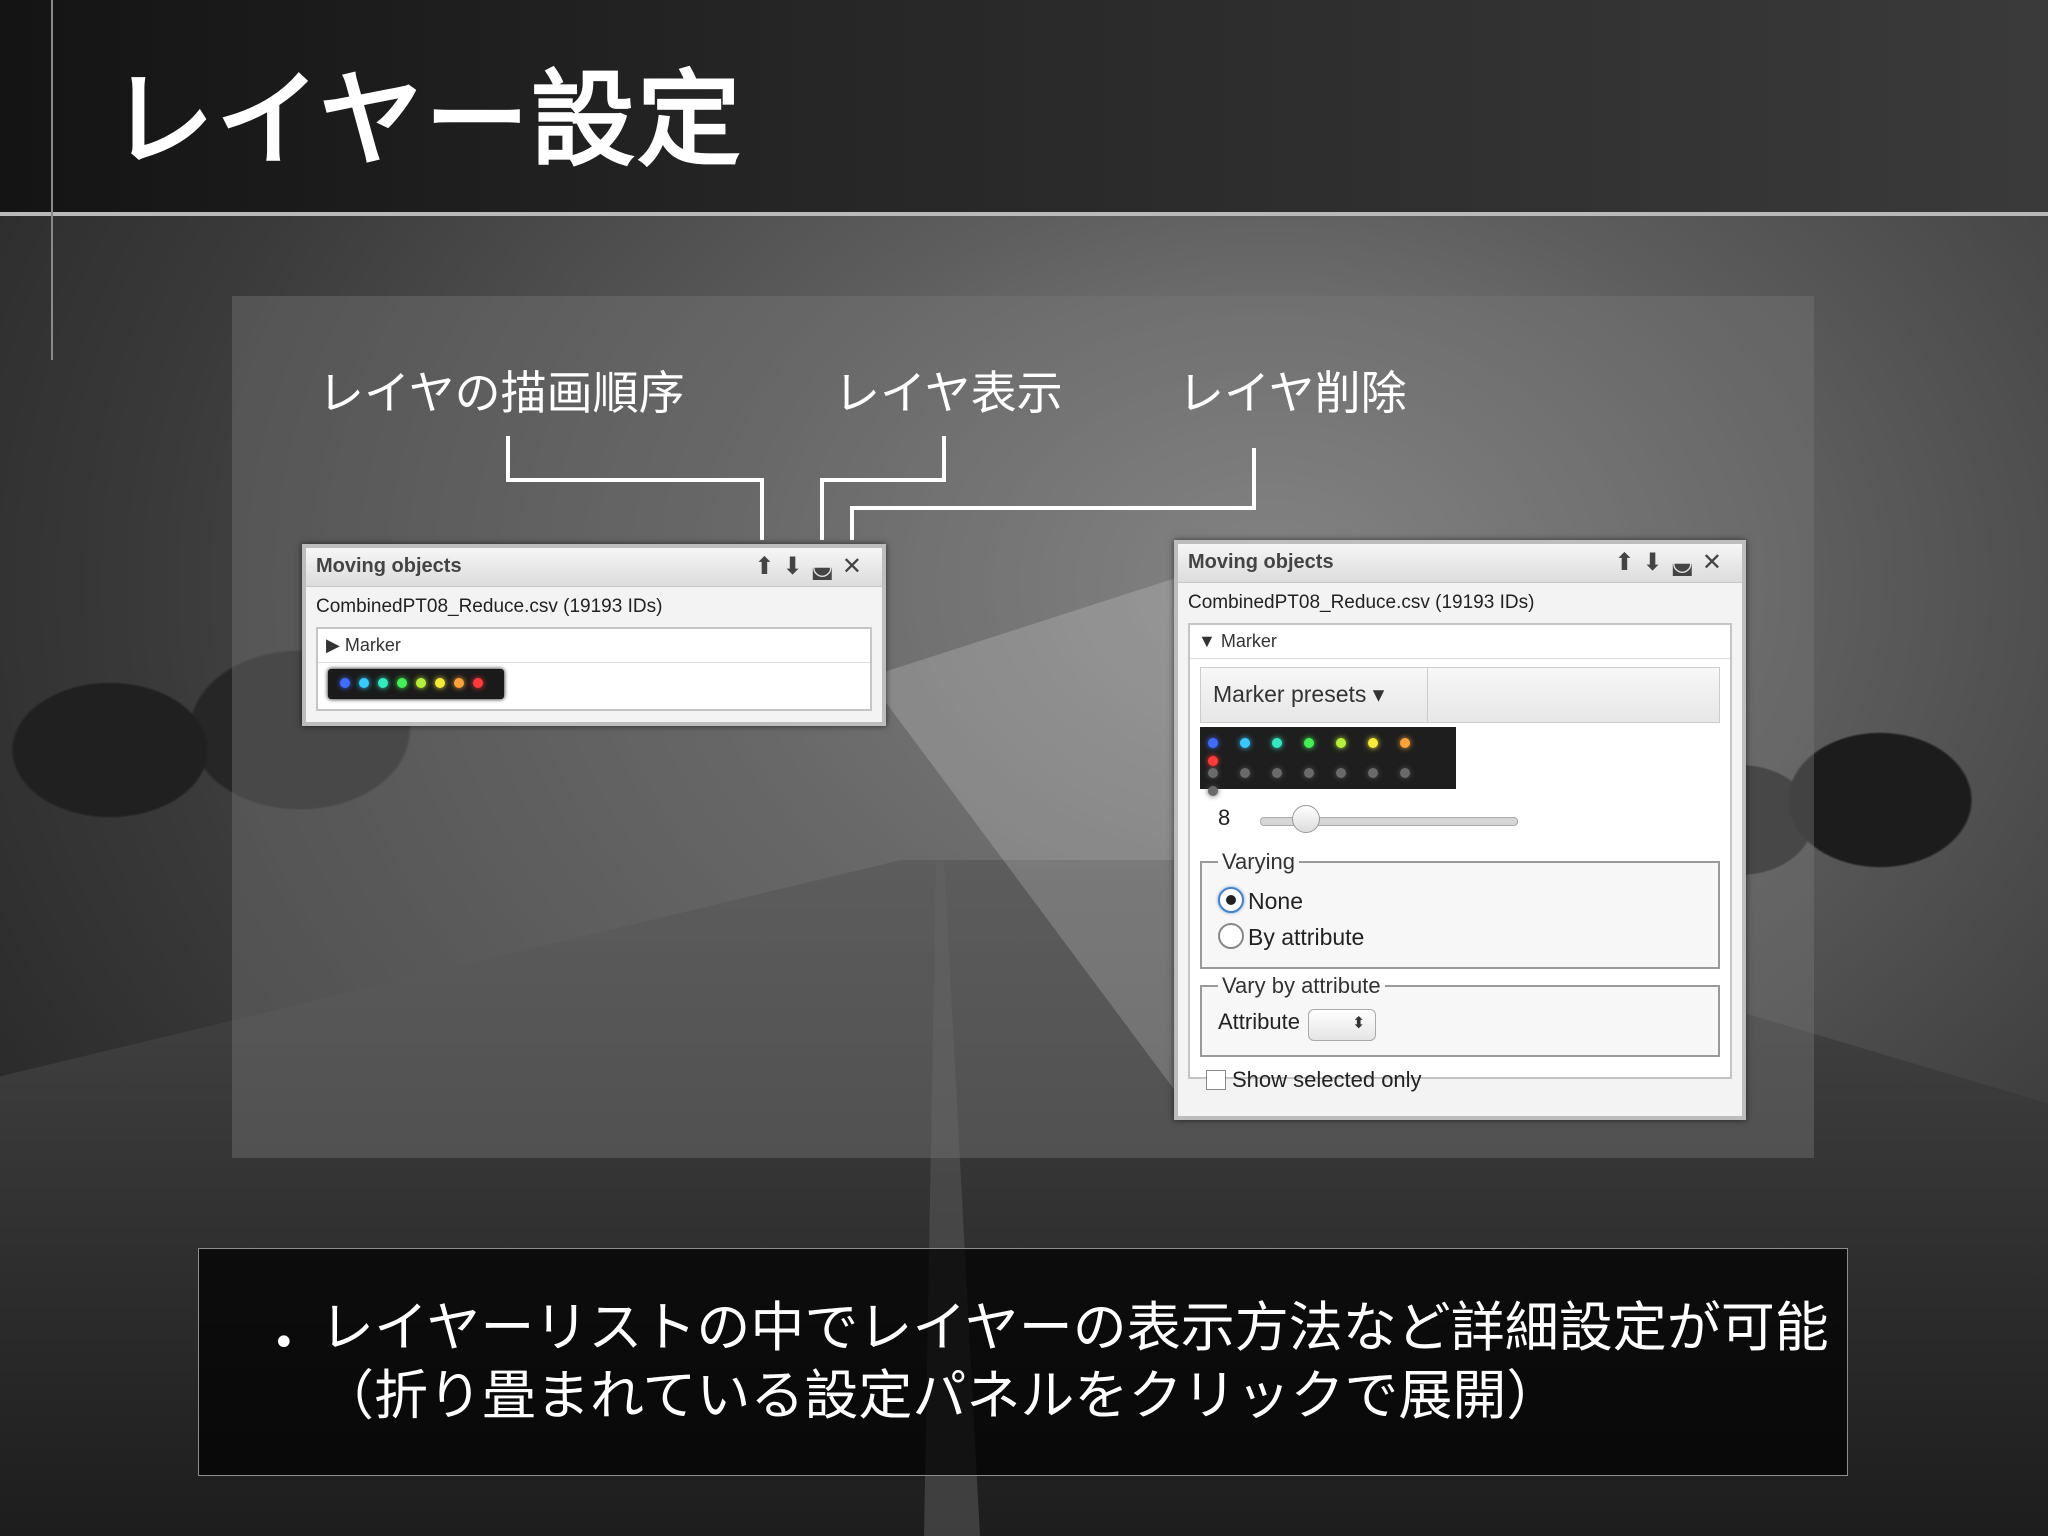 The image size is (2048, 1536). I want to click on vary-by-attribute-legend: Vary by attribute, so click(1301, 985).